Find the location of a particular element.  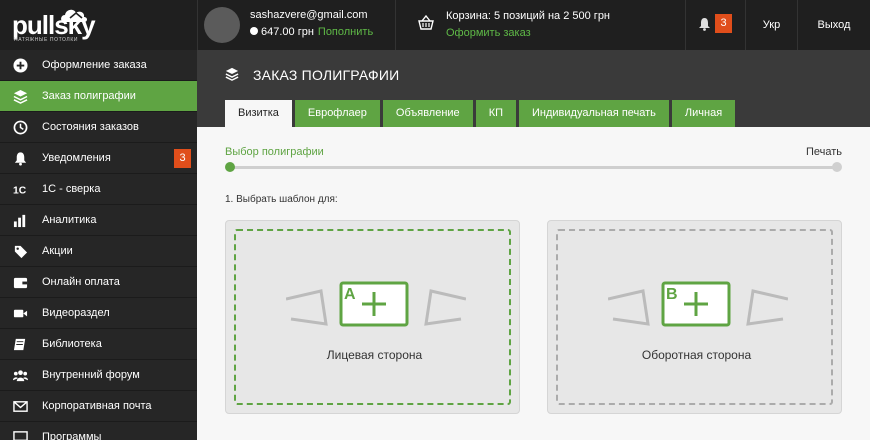

tab-announcement: Объявление is located at coordinates (427, 113).